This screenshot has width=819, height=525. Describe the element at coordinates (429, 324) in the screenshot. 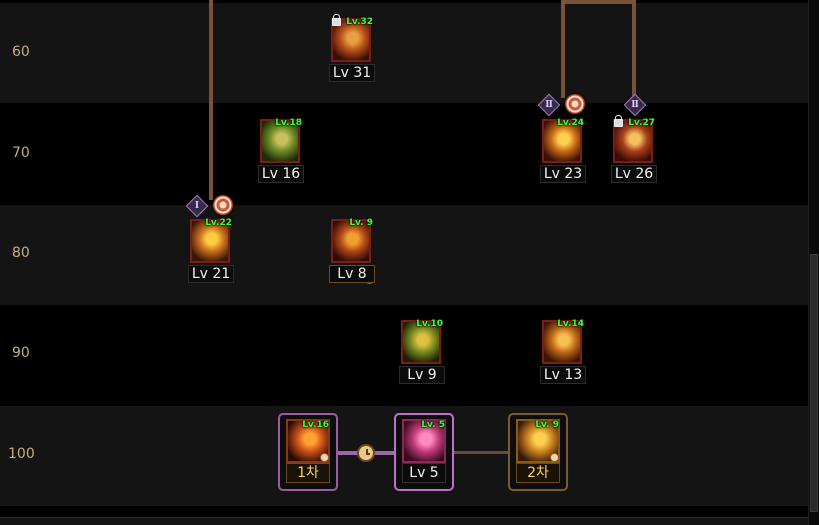

I see `required-level: Lv.10` at that location.